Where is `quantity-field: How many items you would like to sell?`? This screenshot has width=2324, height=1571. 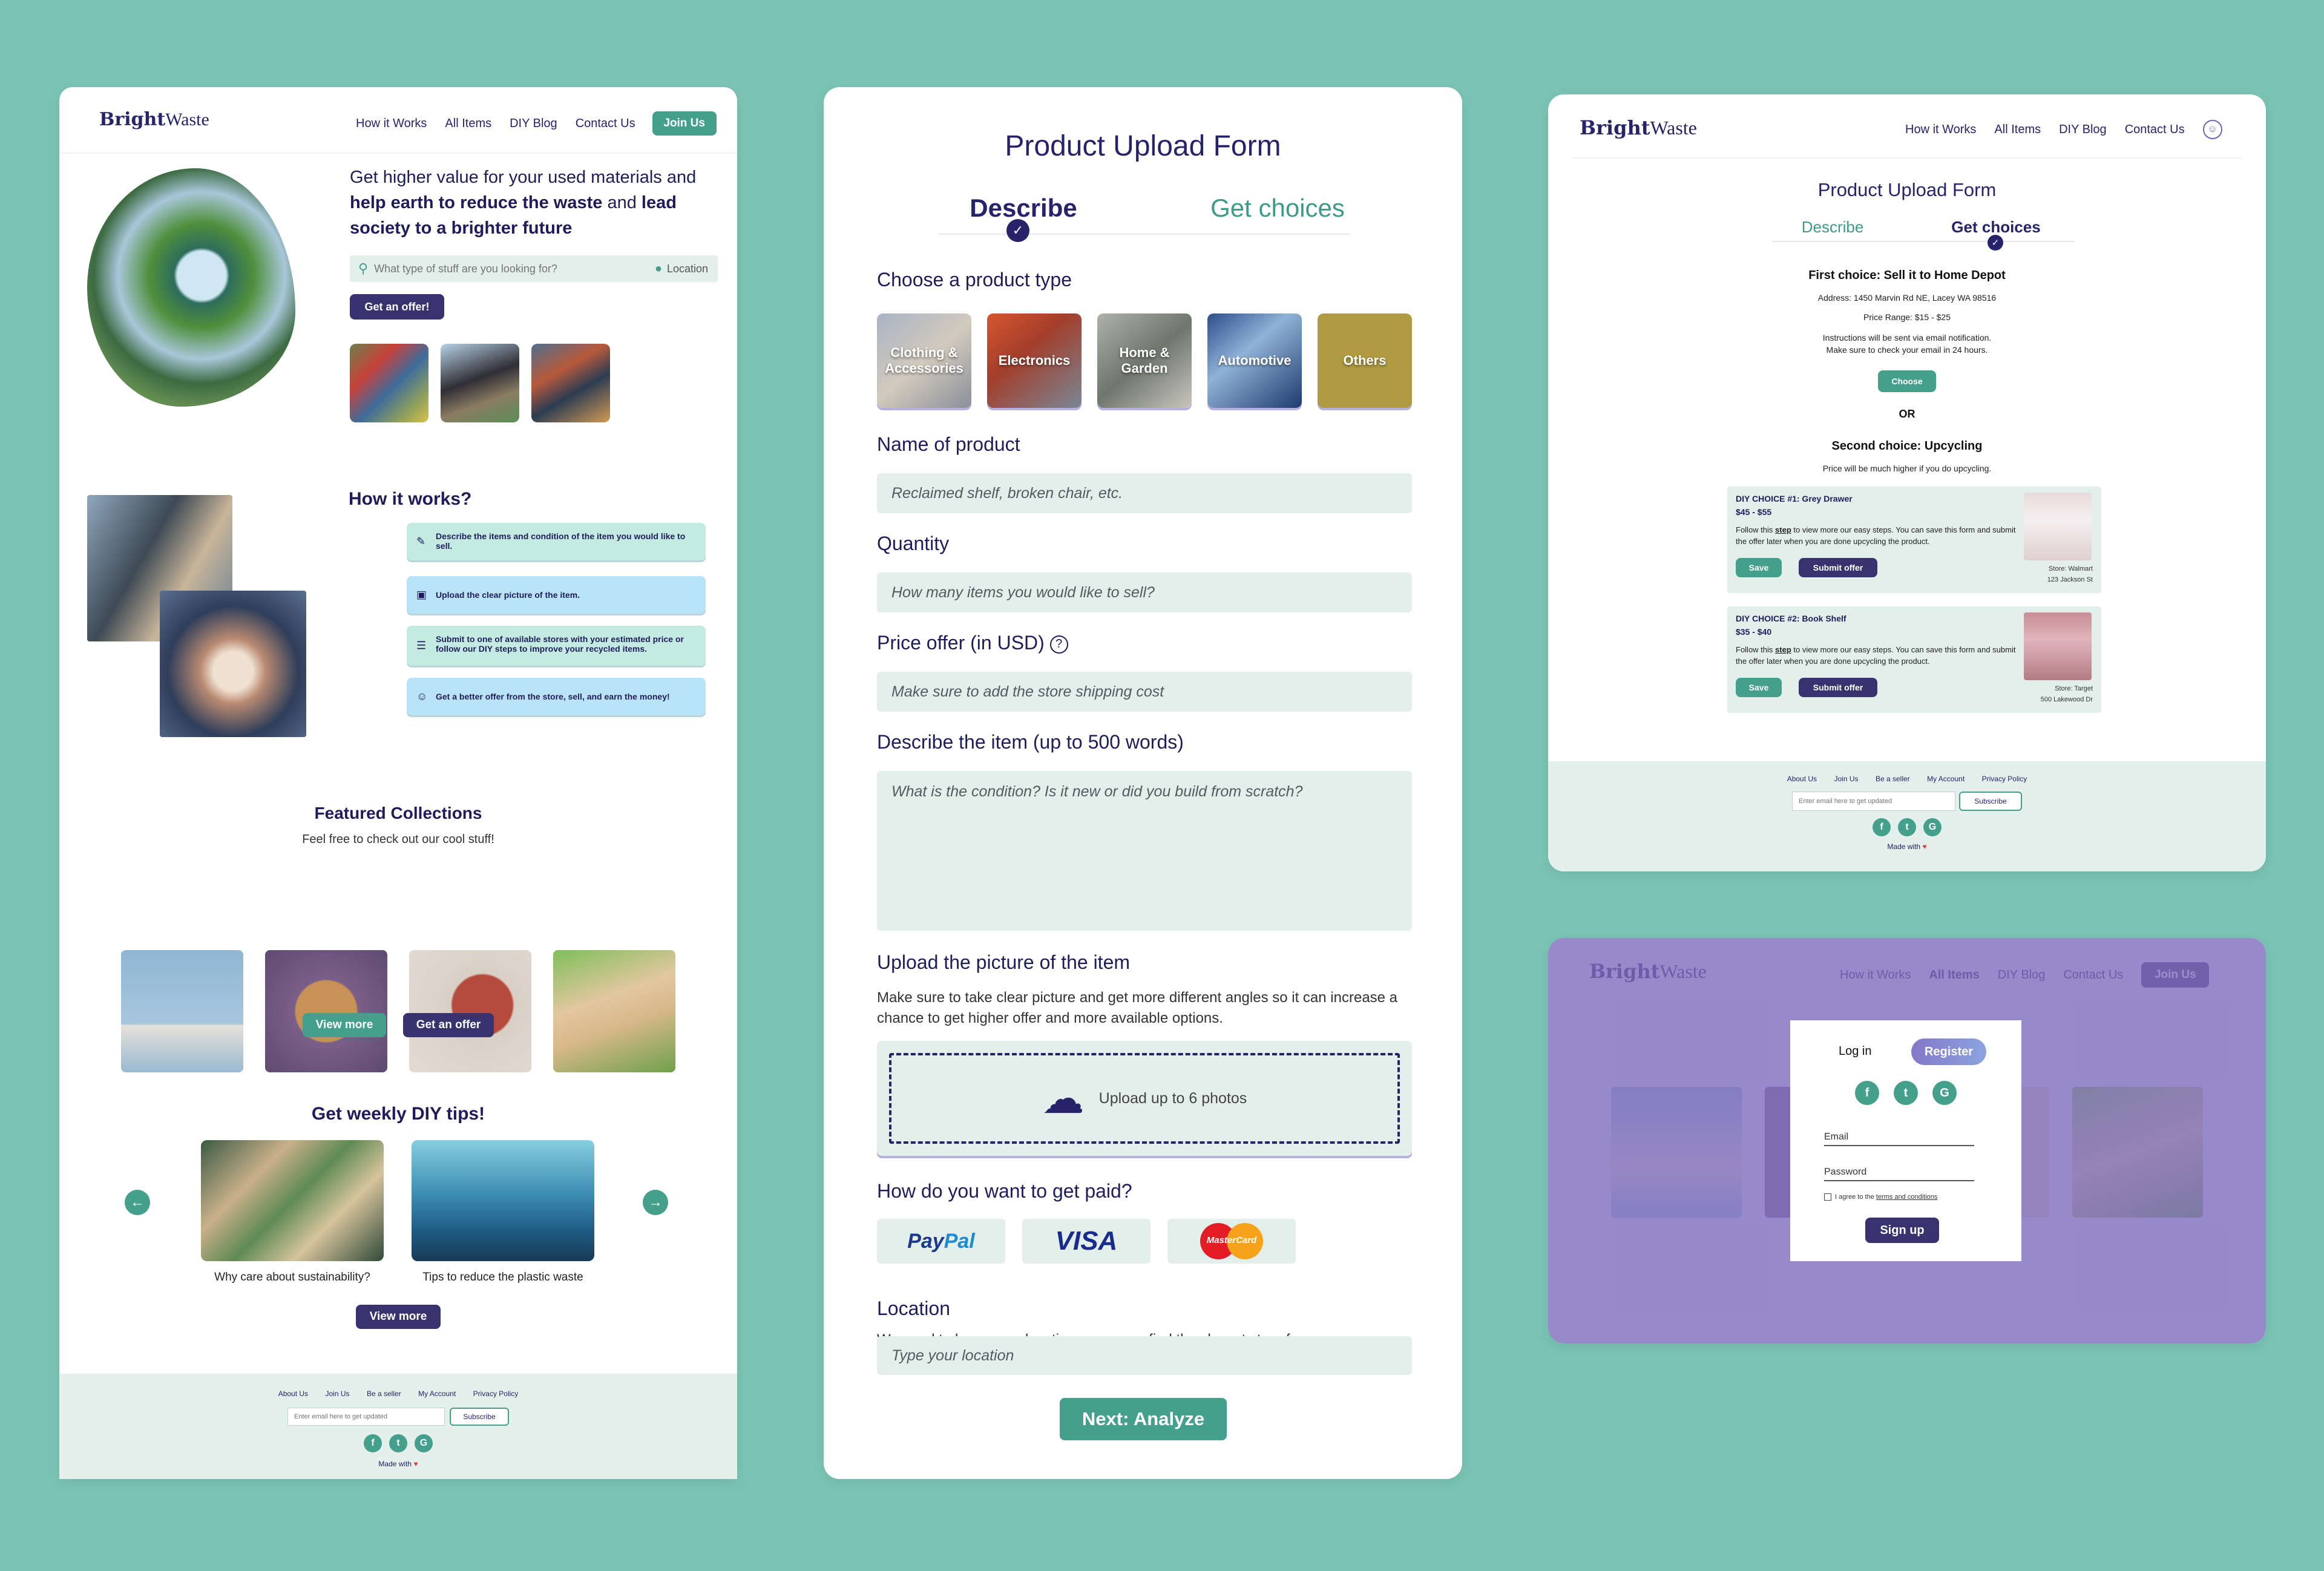 quantity-field: How many items you would like to sell? is located at coordinates (1144, 592).